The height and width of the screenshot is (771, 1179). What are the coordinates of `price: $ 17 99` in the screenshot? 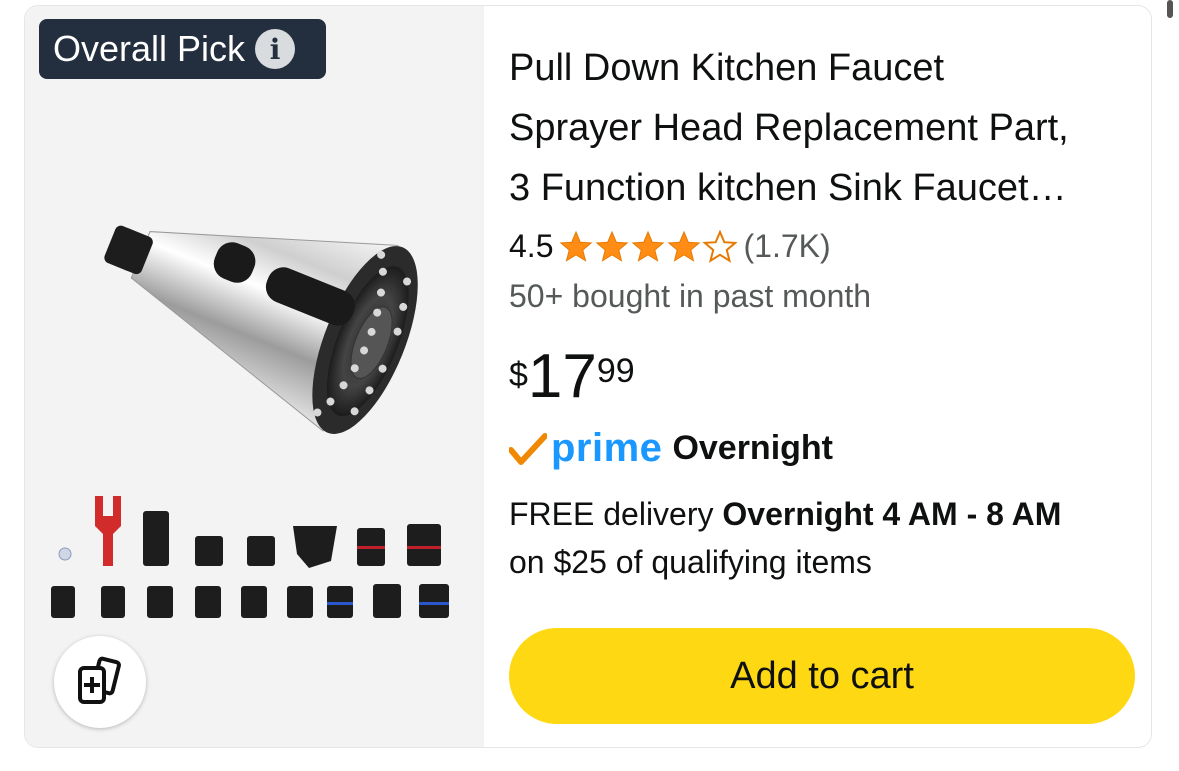 It's located at (572, 377).